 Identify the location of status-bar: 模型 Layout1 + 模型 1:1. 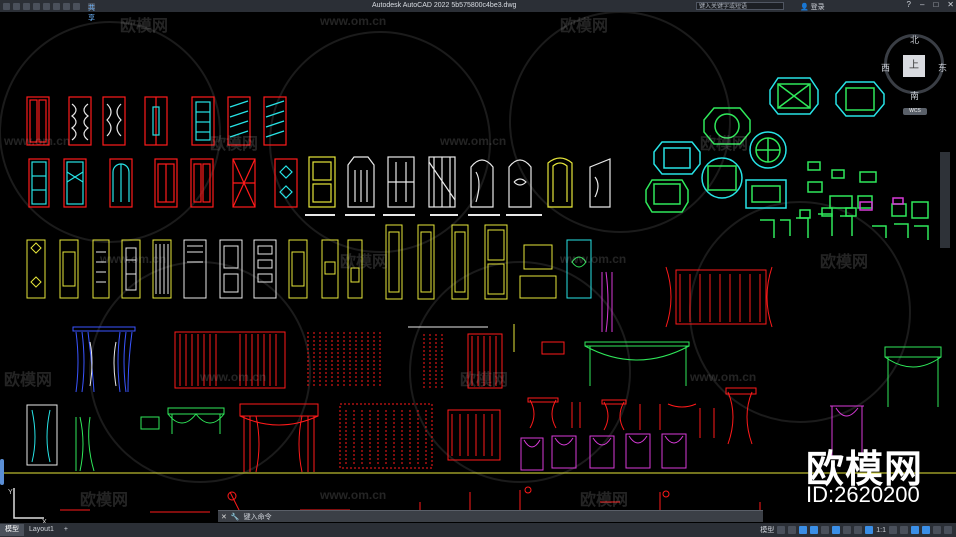
(478, 530).